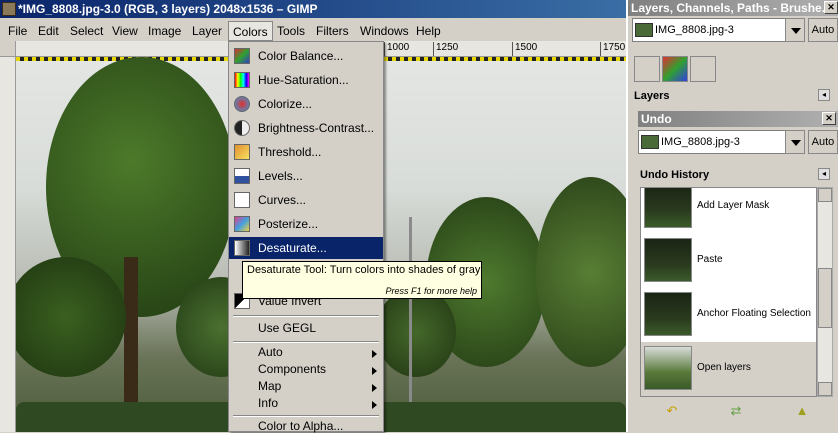  What do you see at coordinates (250, 31) in the screenshot?
I see `menu-colors: Colors` at bounding box center [250, 31].